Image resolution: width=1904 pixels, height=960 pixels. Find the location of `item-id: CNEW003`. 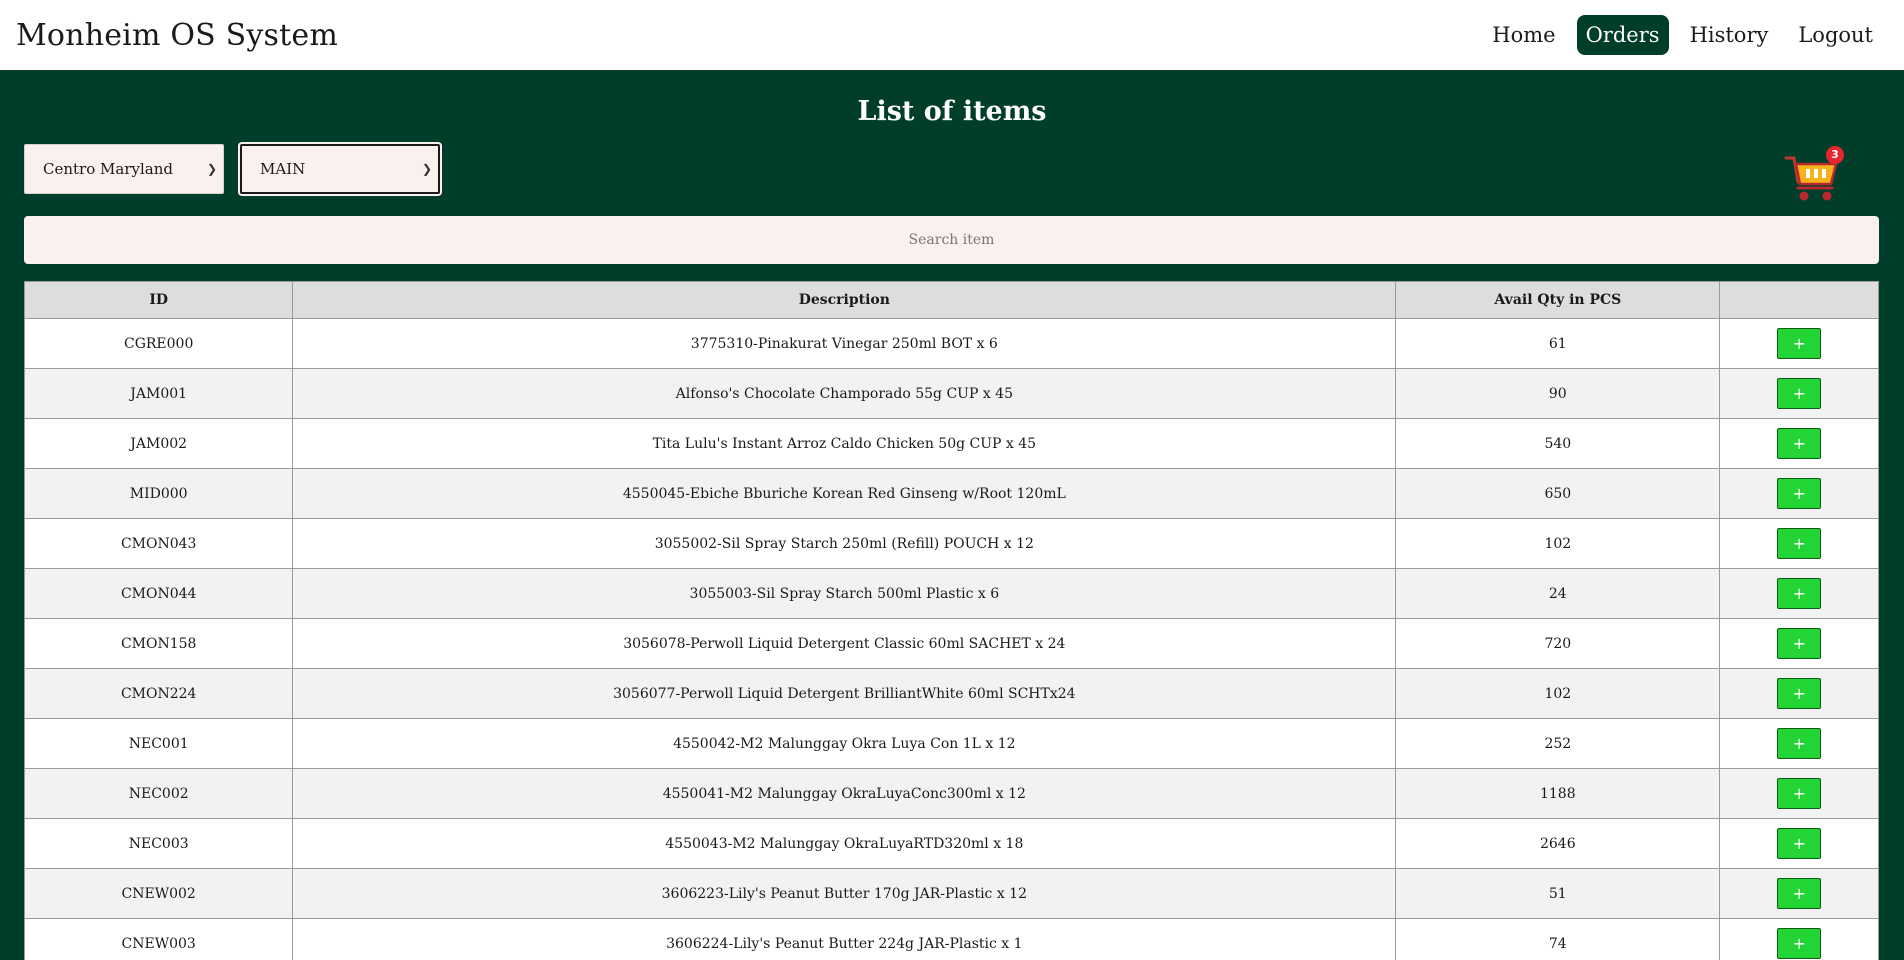

item-id: CNEW003 is located at coordinates (158, 939).